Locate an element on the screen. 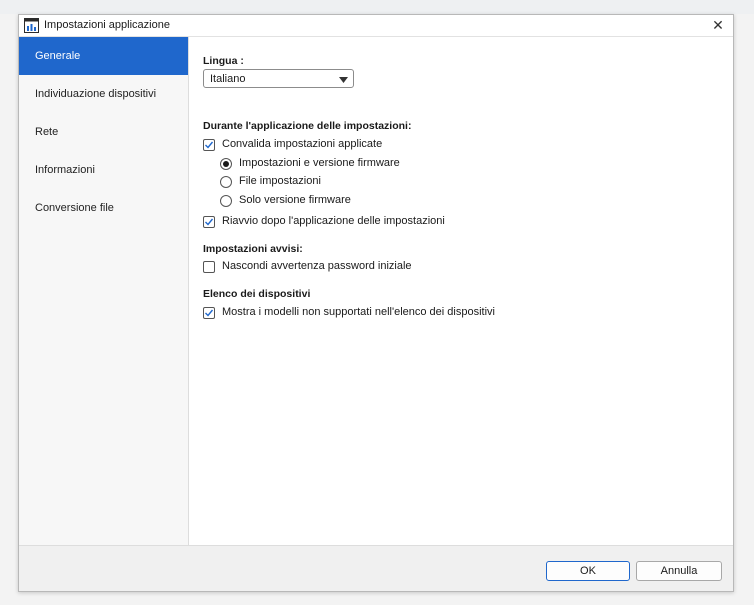  title-bar: Impostazioni applicazione ✕ is located at coordinates (376, 26).